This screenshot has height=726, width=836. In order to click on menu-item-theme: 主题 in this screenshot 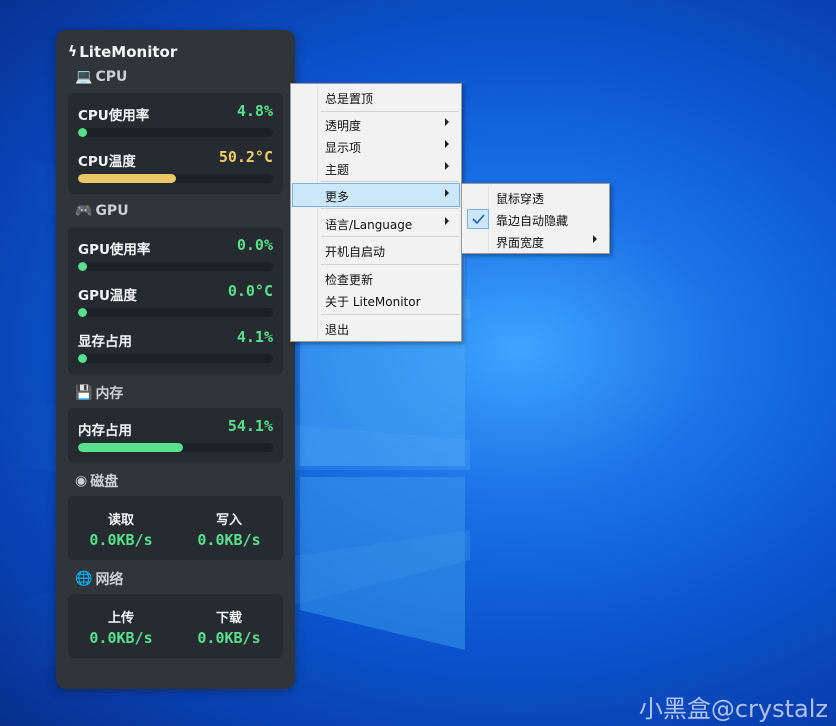, I will do `click(376, 168)`.